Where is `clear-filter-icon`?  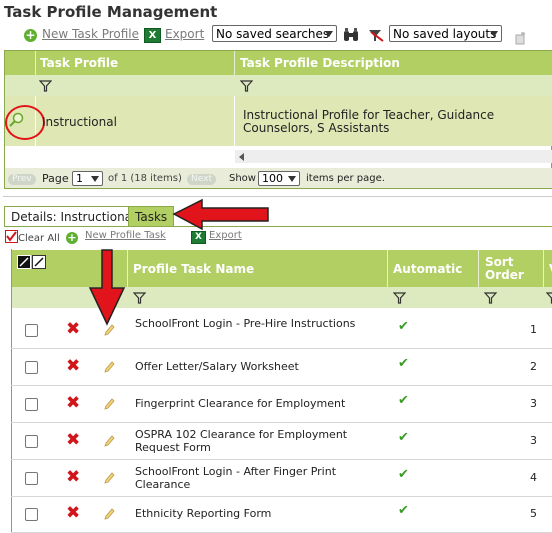 clear-filter-icon is located at coordinates (376, 35).